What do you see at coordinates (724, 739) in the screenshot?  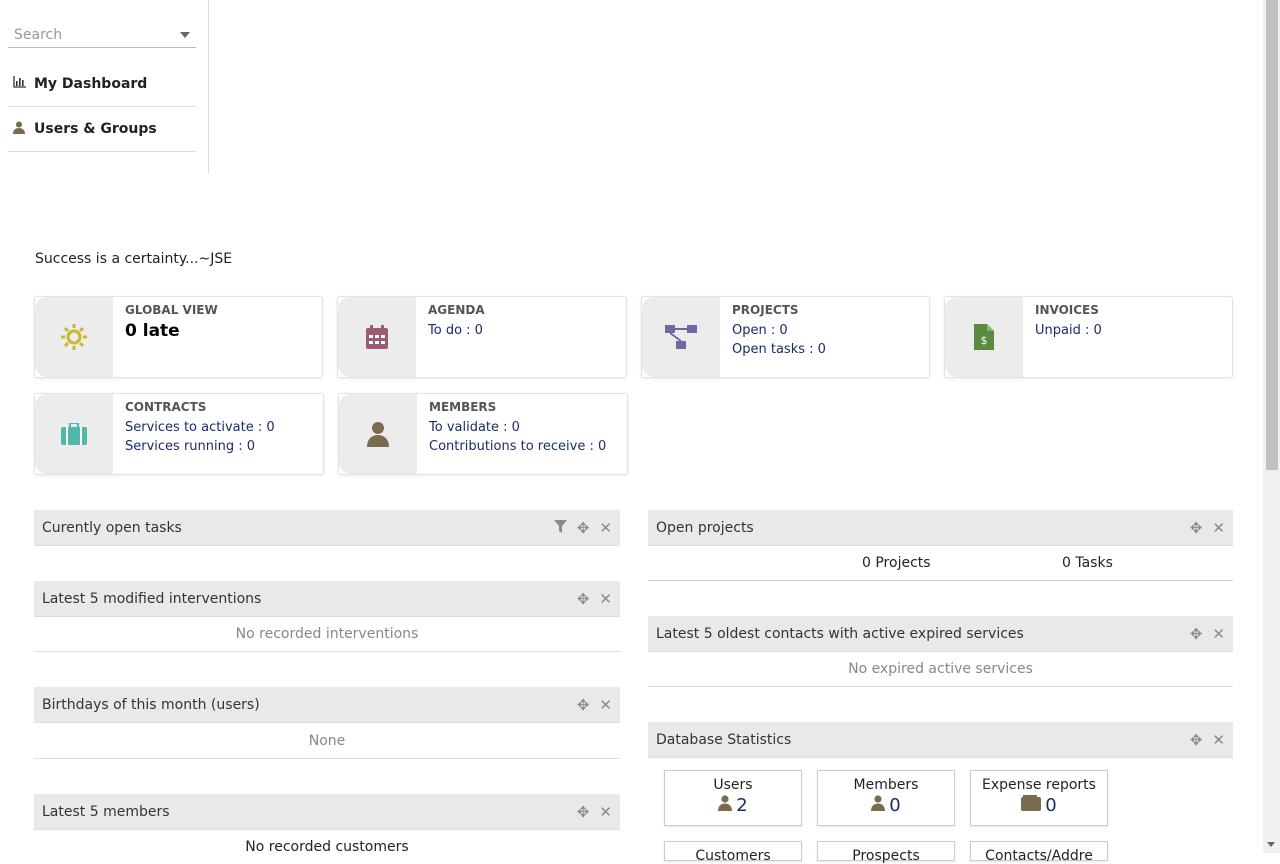 I see `widget-title: Database Statistics` at bounding box center [724, 739].